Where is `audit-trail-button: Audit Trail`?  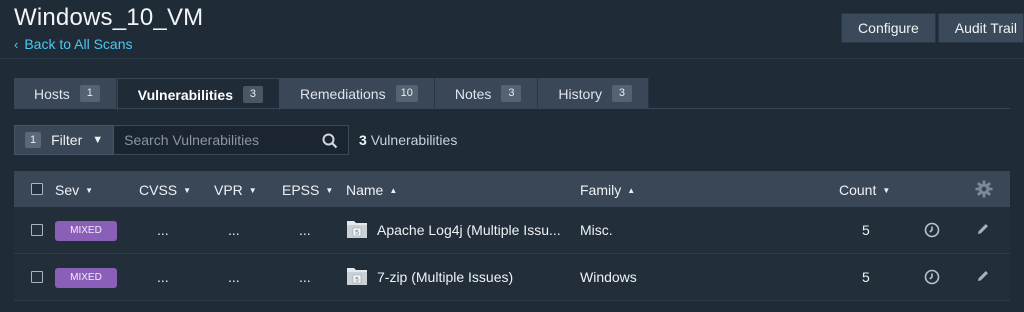 audit-trail-button: Audit Trail is located at coordinates (980, 28).